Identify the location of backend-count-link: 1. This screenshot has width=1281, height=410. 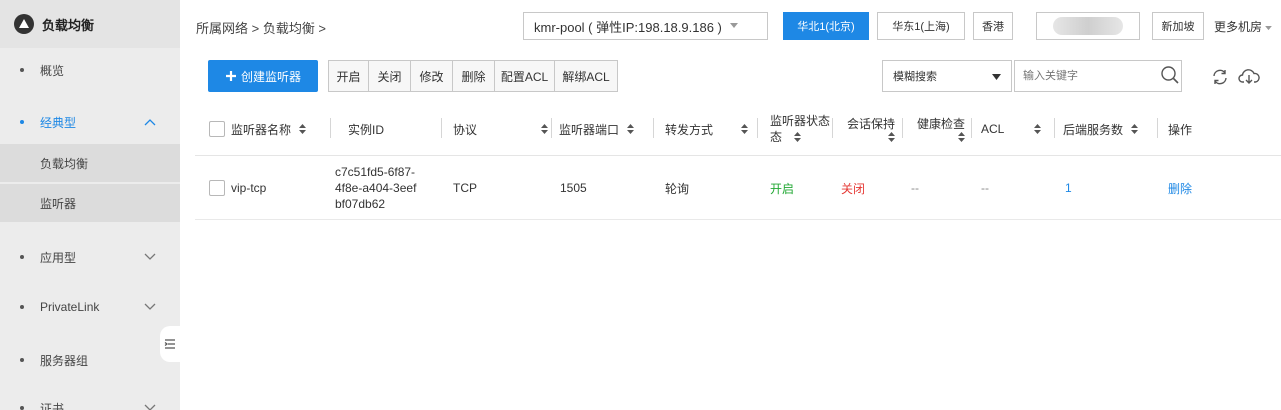
(1068, 188).